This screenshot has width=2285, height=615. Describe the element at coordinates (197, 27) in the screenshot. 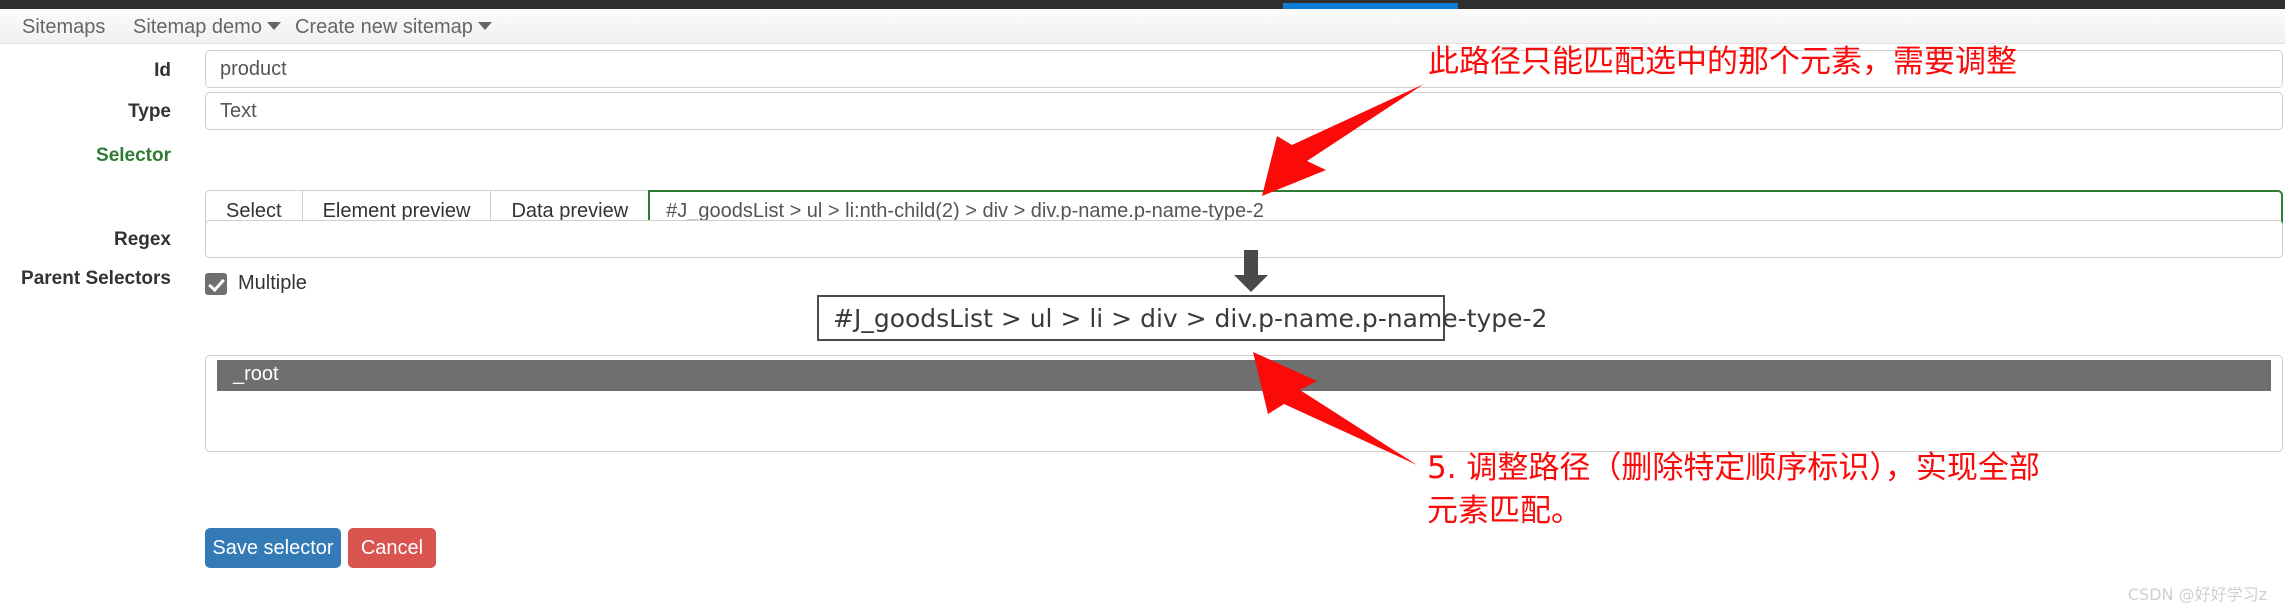

I see `nav-item-sitemap-demo-label: Sitemap demo` at that location.